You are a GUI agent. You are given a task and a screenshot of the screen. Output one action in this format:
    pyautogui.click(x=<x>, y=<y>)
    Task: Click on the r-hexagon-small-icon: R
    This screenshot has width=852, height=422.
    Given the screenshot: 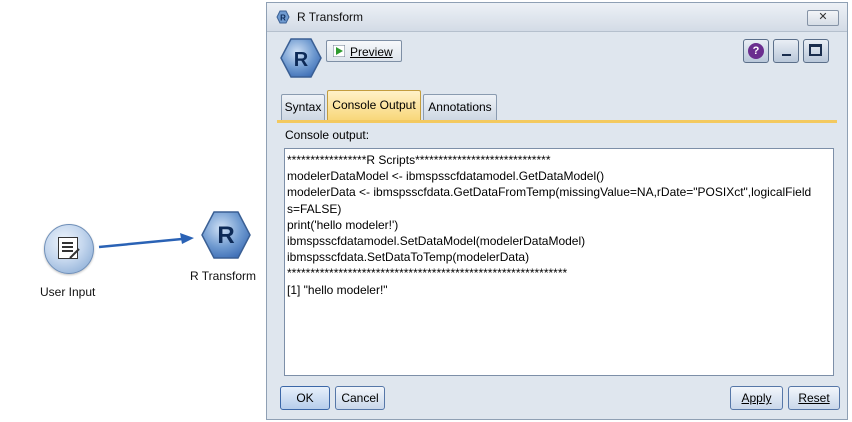 What is the action you would take?
    pyautogui.click(x=283, y=17)
    